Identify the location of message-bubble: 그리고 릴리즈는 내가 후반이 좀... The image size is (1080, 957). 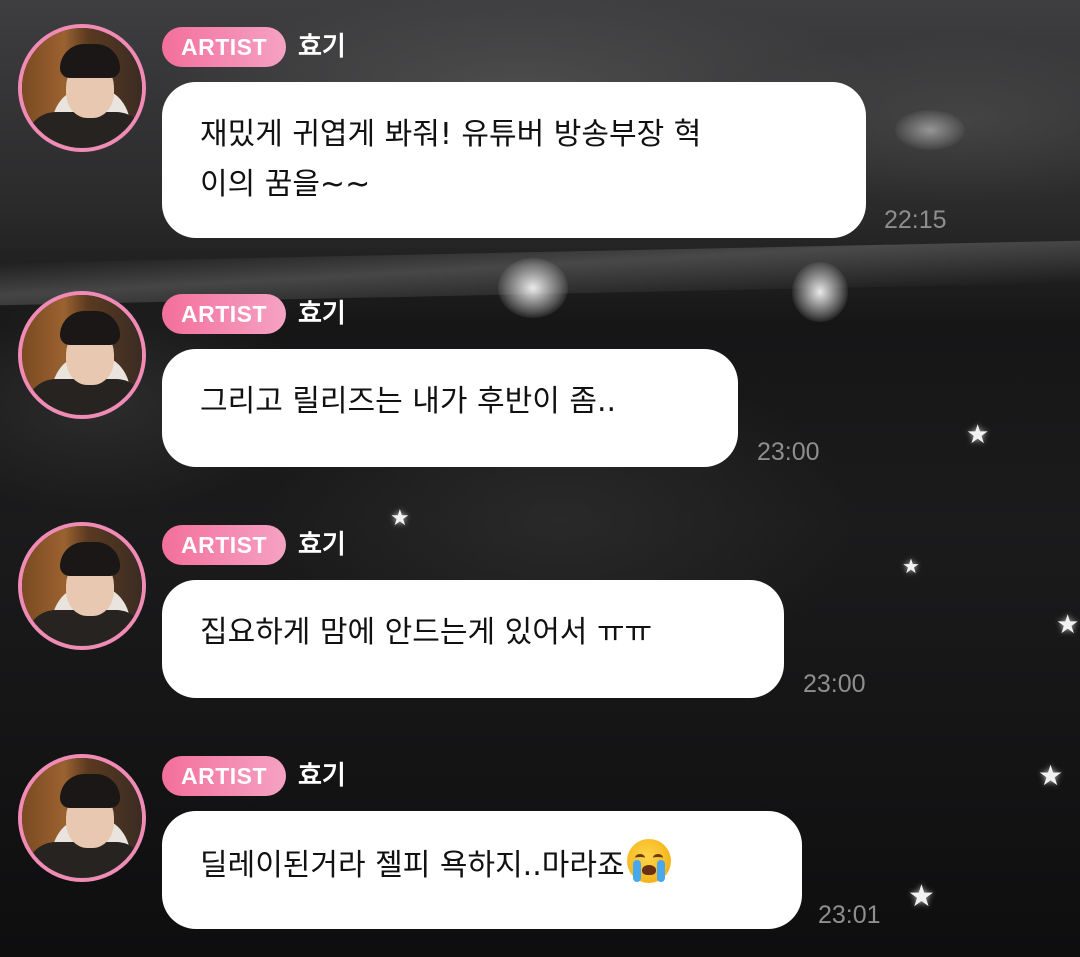
(450, 408).